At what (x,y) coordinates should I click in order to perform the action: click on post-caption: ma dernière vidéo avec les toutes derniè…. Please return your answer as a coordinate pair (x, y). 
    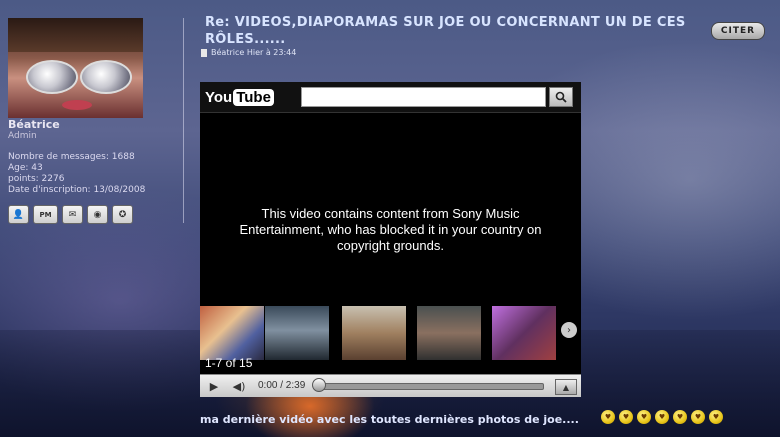
    Looking at the image, I should click on (389, 419).